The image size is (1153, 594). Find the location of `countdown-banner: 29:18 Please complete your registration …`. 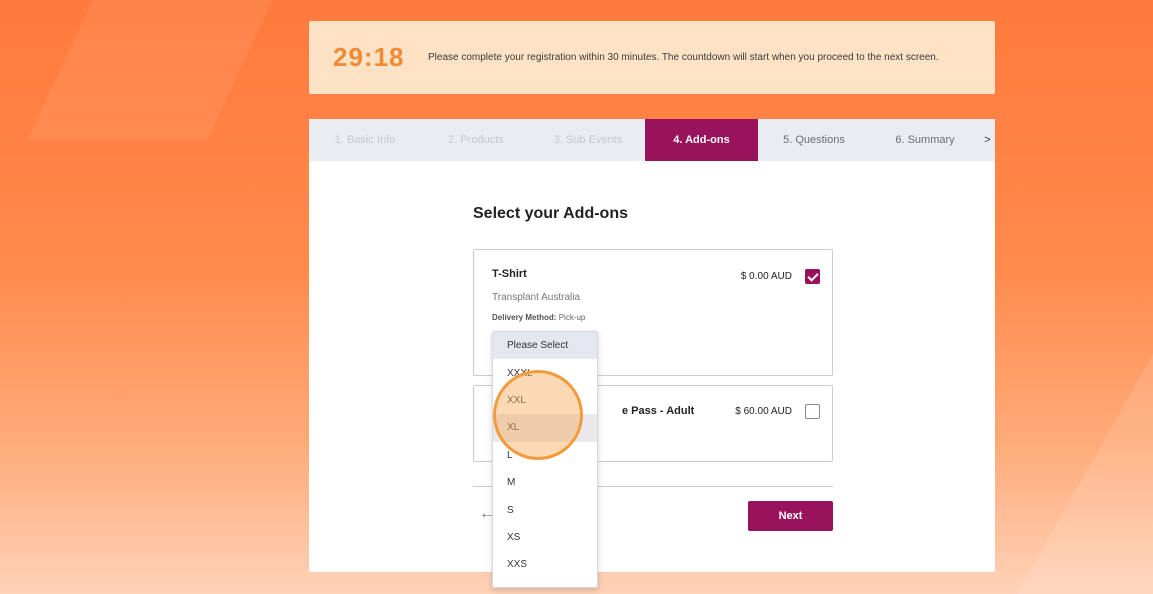

countdown-banner: 29:18 Please complete your registration … is located at coordinates (652, 57).